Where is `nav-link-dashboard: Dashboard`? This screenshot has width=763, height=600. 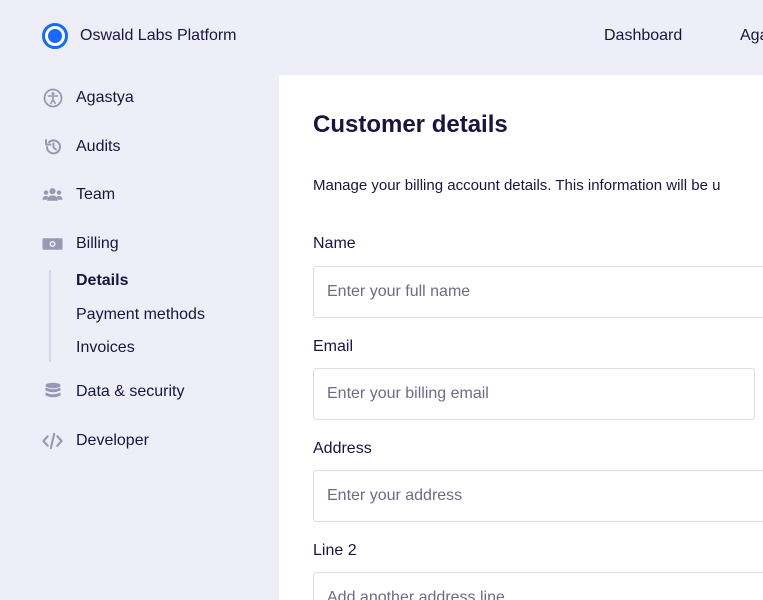 nav-link-dashboard: Dashboard is located at coordinates (643, 36).